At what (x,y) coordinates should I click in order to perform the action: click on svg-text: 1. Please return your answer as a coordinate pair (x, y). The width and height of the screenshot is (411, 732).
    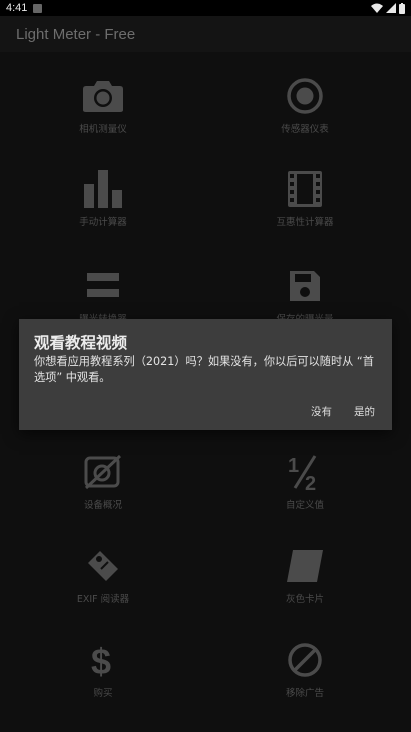
    Looking at the image, I should click on (293, 466).